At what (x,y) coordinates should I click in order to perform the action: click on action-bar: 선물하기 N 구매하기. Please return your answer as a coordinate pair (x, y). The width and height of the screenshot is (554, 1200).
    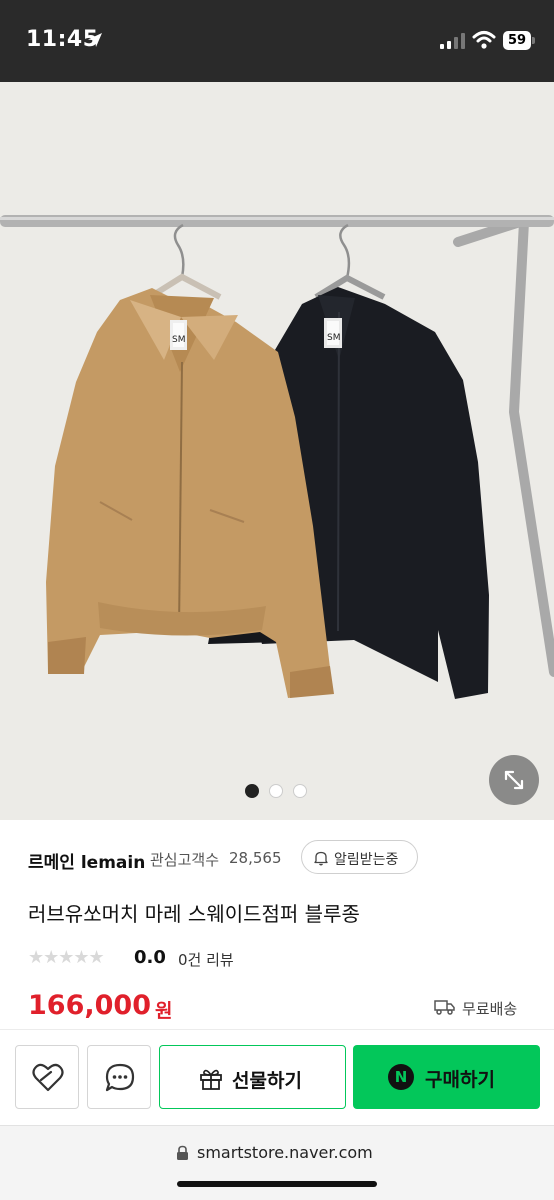
    Looking at the image, I should click on (277, 1077).